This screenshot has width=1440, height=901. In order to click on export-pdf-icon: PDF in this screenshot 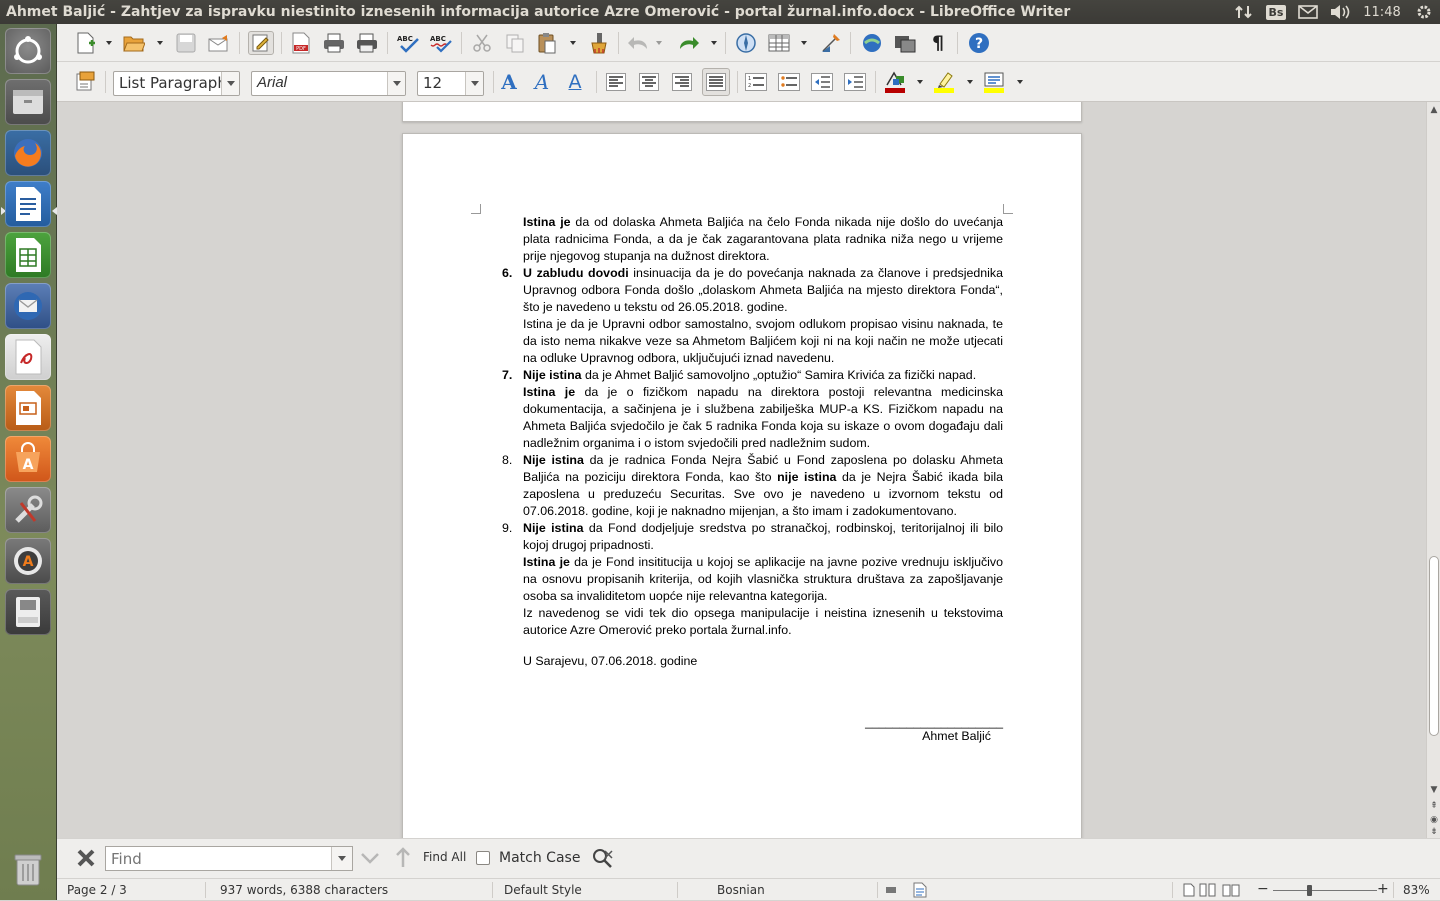, I will do `click(301, 43)`.